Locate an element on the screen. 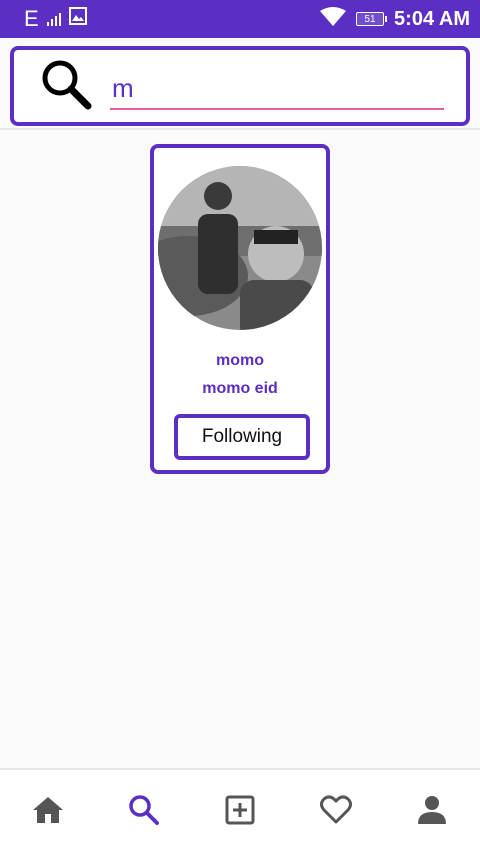 The height and width of the screenshot is (854, 480). nav-profile is located at coordinates (432, 812).